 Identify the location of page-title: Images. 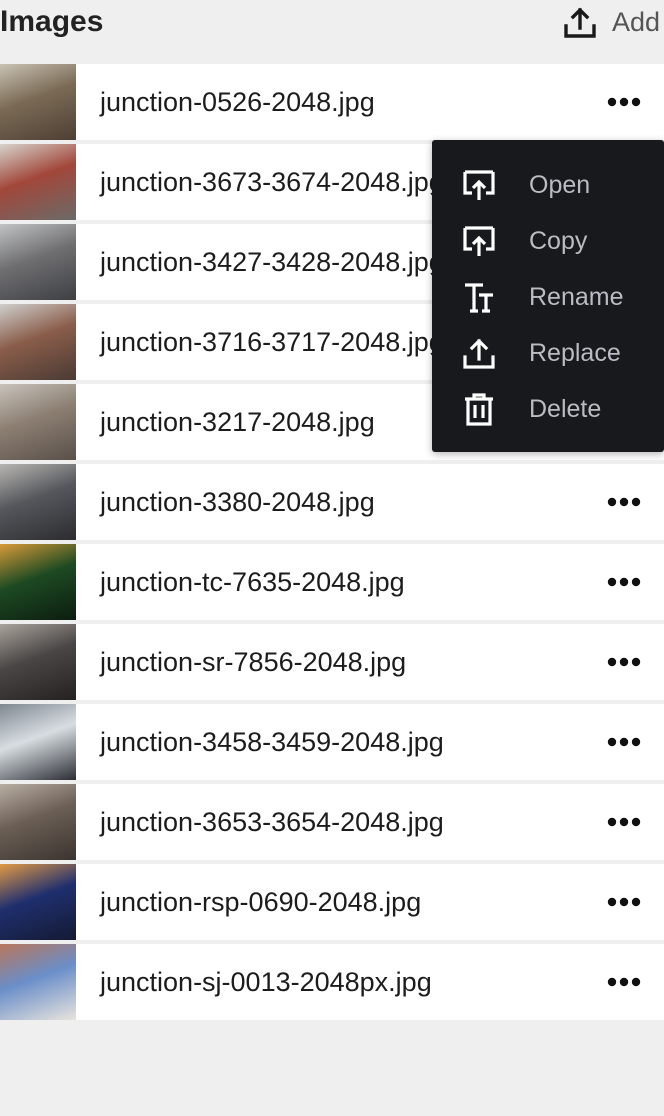
(52, 21).